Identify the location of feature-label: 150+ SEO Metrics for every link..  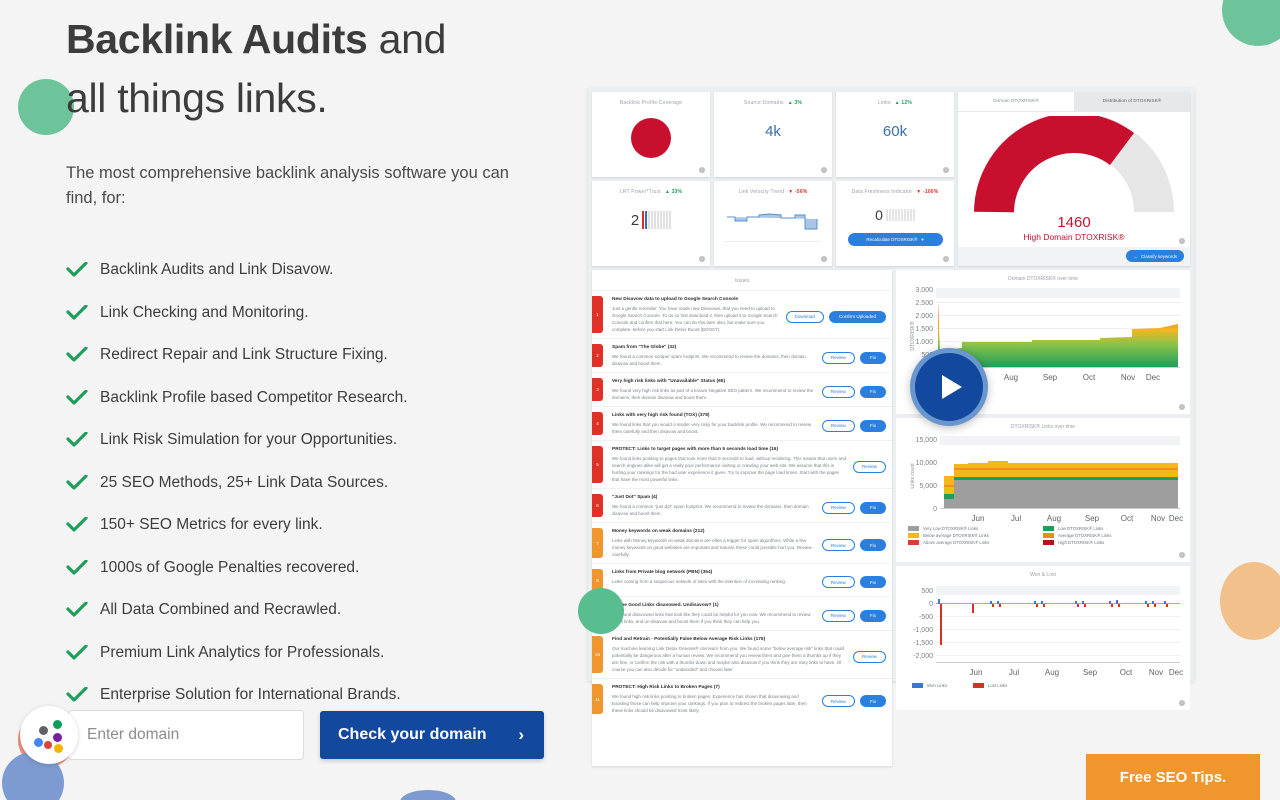
(211, 525).